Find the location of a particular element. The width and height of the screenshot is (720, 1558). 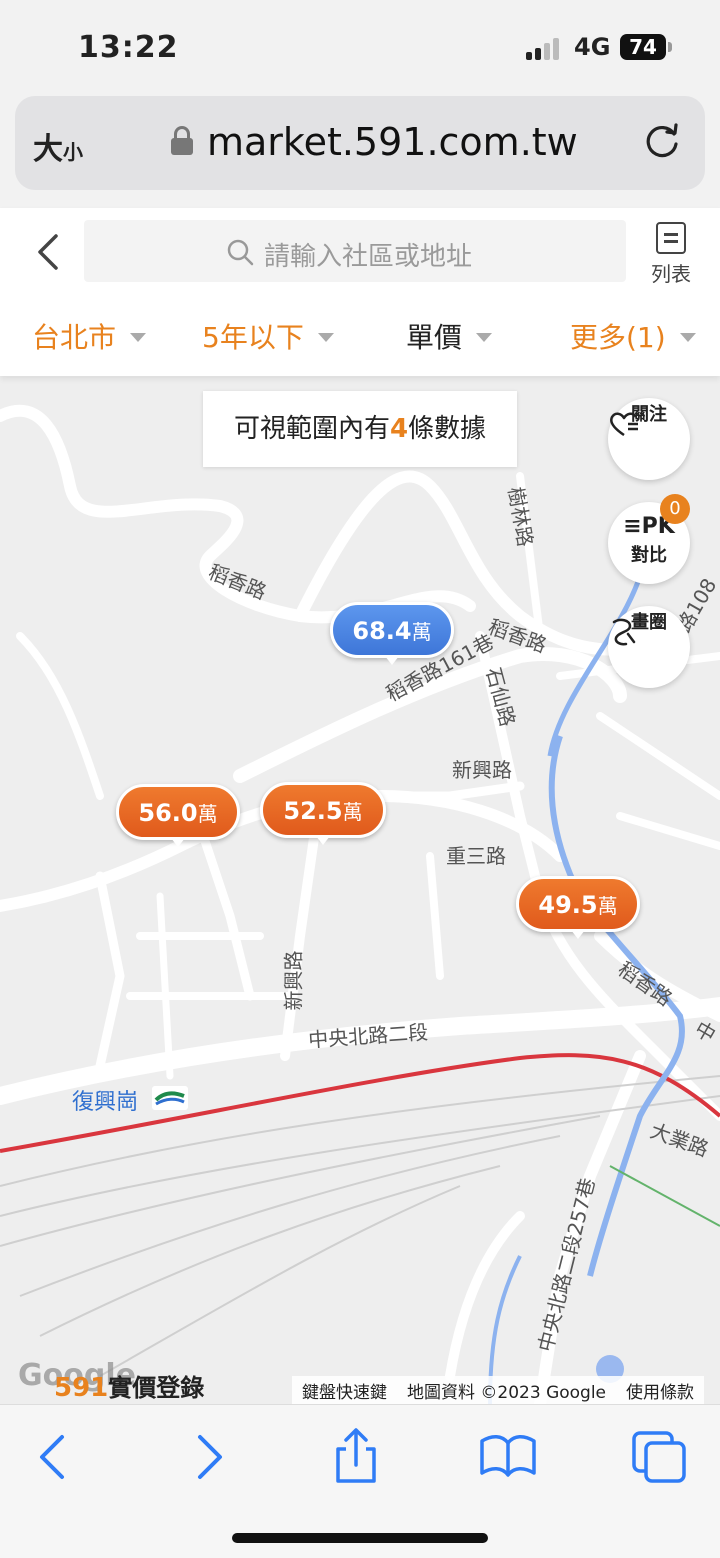

status-bar: 13:22 4G 74 is located at coordinates (360, 47).